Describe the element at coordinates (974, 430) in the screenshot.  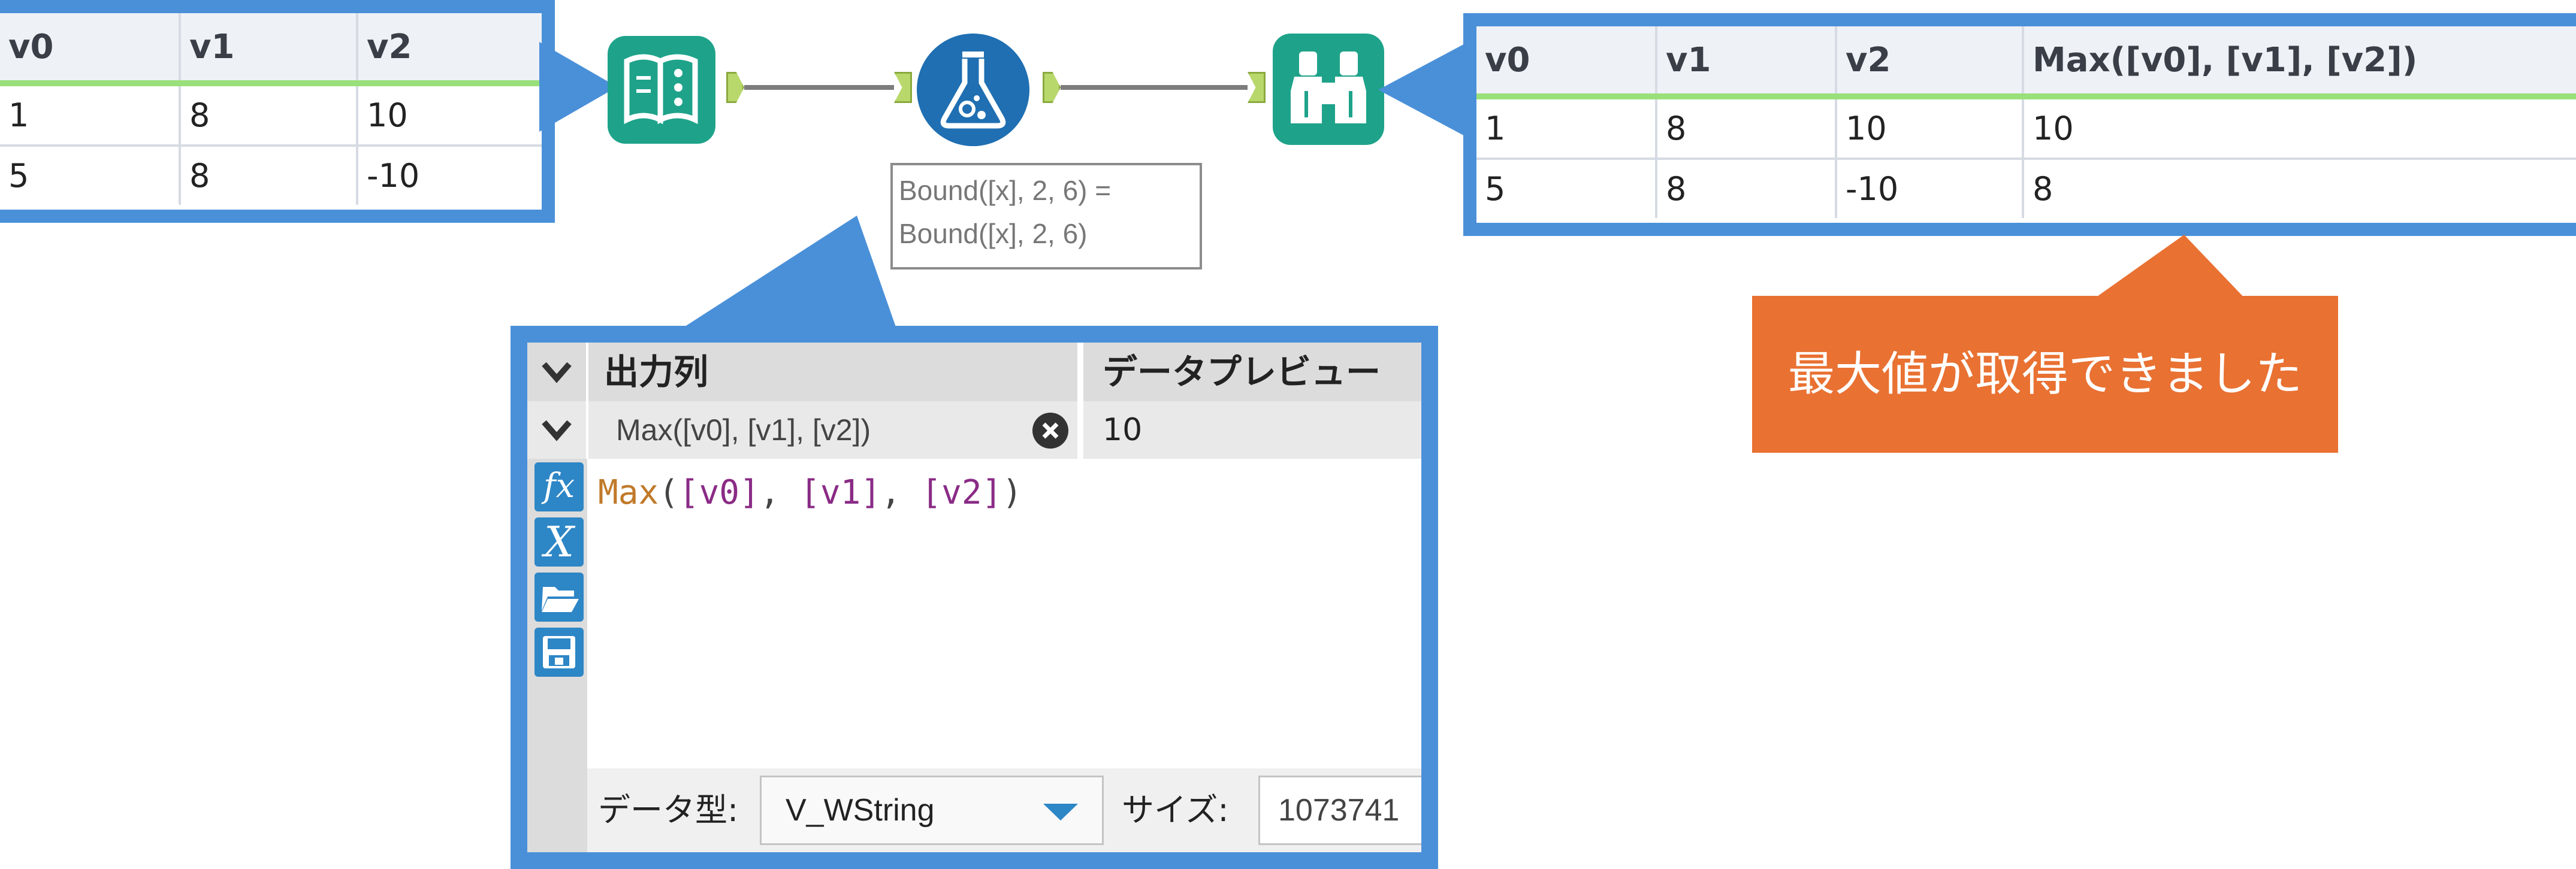
I see `formula-row: Max([v0], [v1], [v2]) 10` at that location.